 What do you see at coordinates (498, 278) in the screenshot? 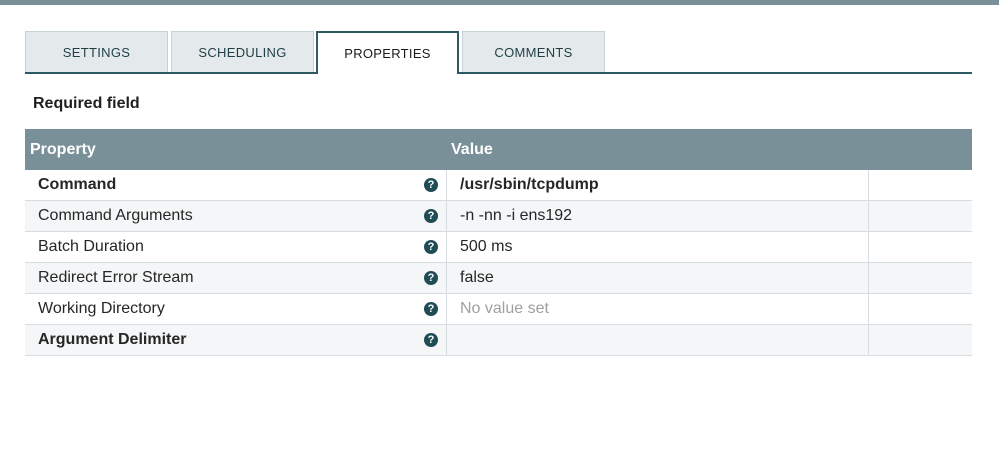
I see `table-row: Redirect Error Stream ? false` at bounding box center [498, 278].